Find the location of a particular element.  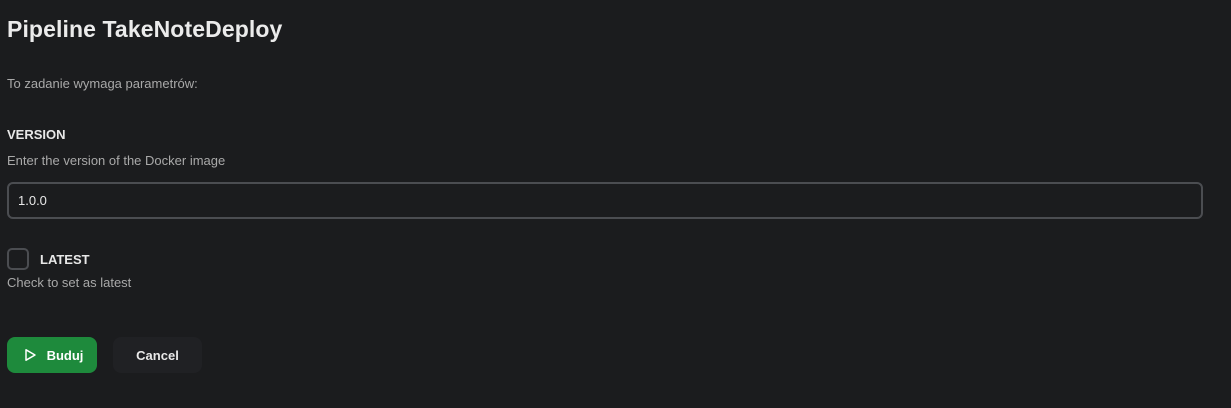

play-icon is located at coordinates (30, 355).